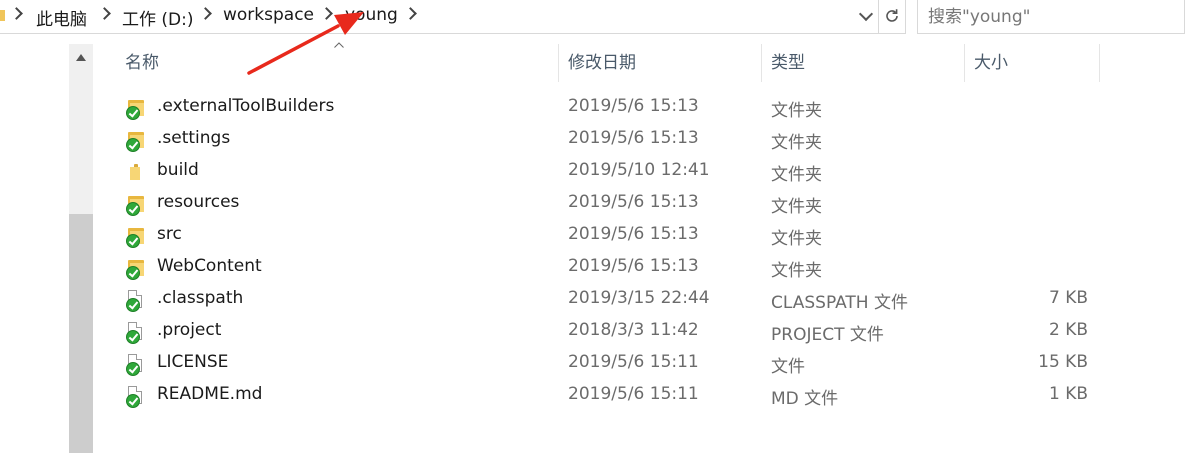  Describe the element at coordinates (209, 266) in the screenshot. I see `file-name: WebContent` at that location.